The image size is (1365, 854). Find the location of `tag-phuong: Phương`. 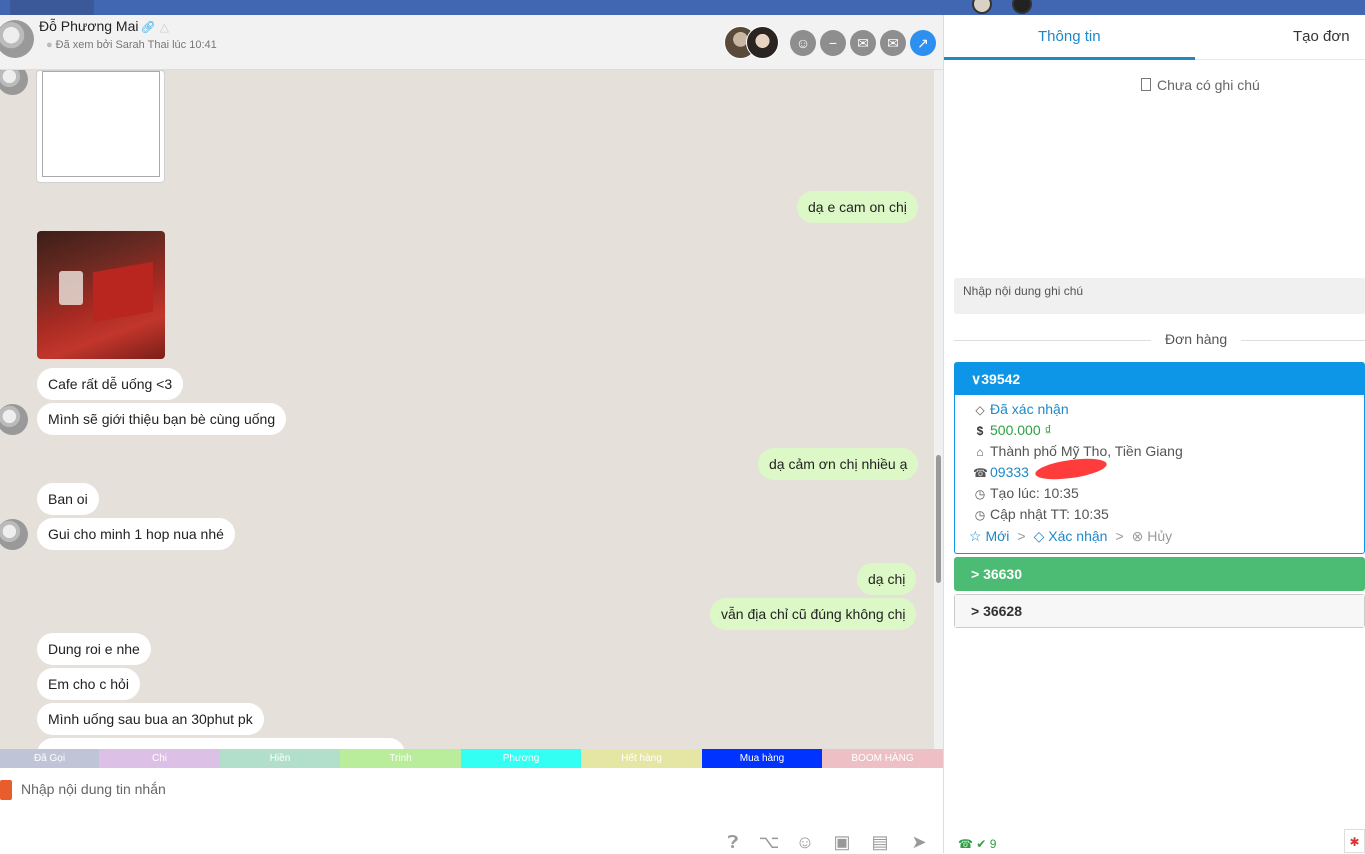

tag-phuong: Phương is located at coordinates (521, 758).